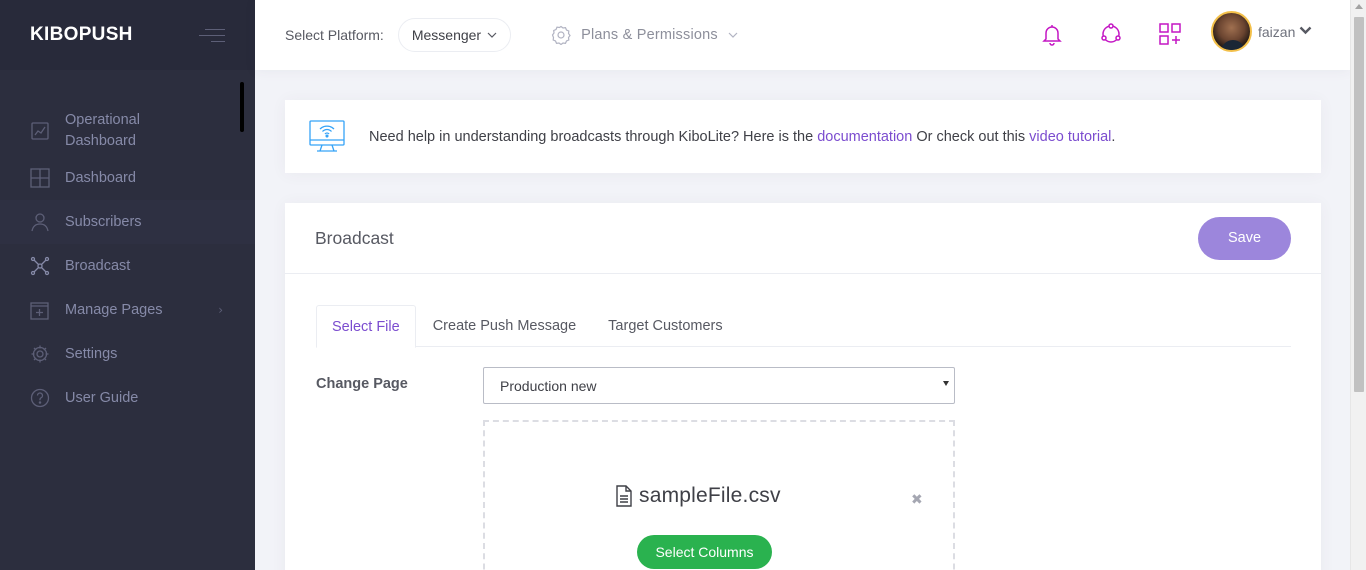  I want to click on grid-icon, so click(40, 178).